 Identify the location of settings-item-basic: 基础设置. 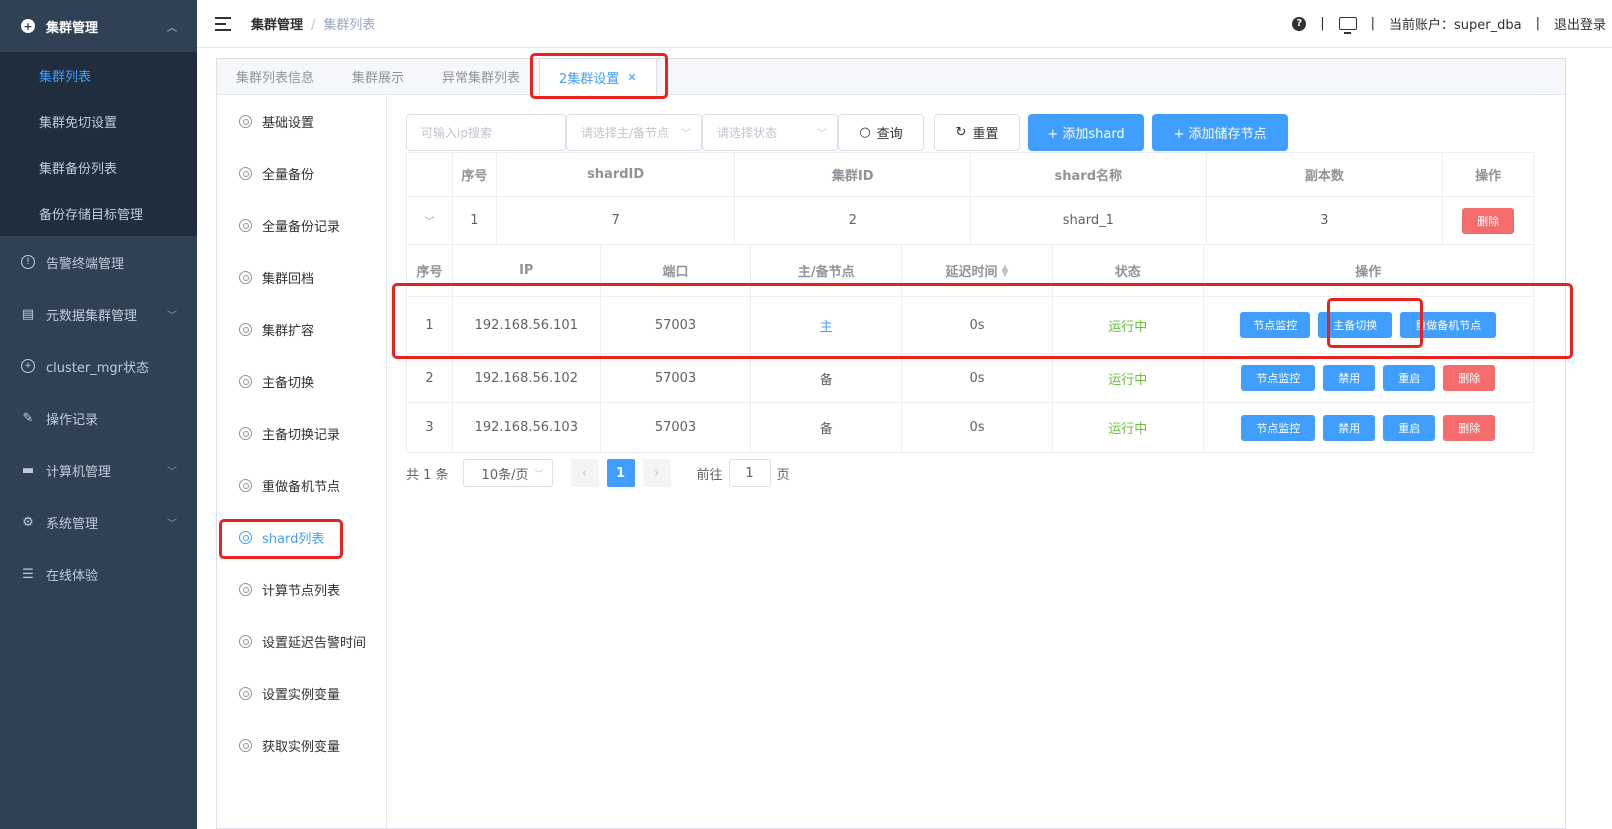
(301, 121).